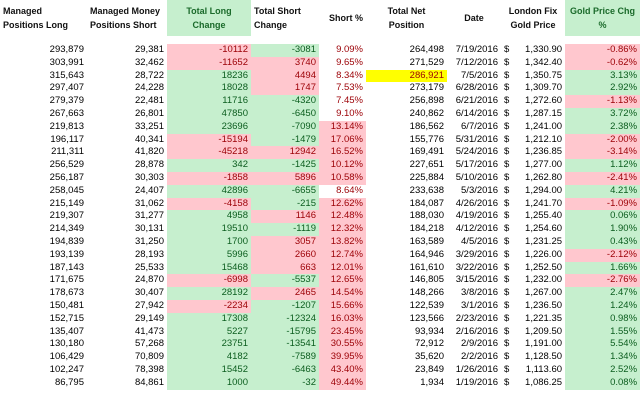 The width and height of the screenshot is (640, 407). What do you see at coordinates (479, 344) in the screenshot?
I see `cell-date: 2/9/2016` at bounding box center [479, 344].